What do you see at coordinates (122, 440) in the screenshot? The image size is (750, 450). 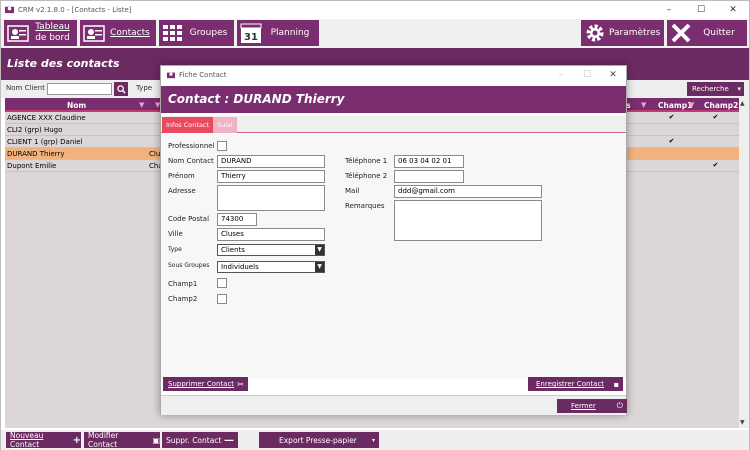 I see `modifier-contact-button: Modifier Contact ▣` at bounding box center [122, 440].